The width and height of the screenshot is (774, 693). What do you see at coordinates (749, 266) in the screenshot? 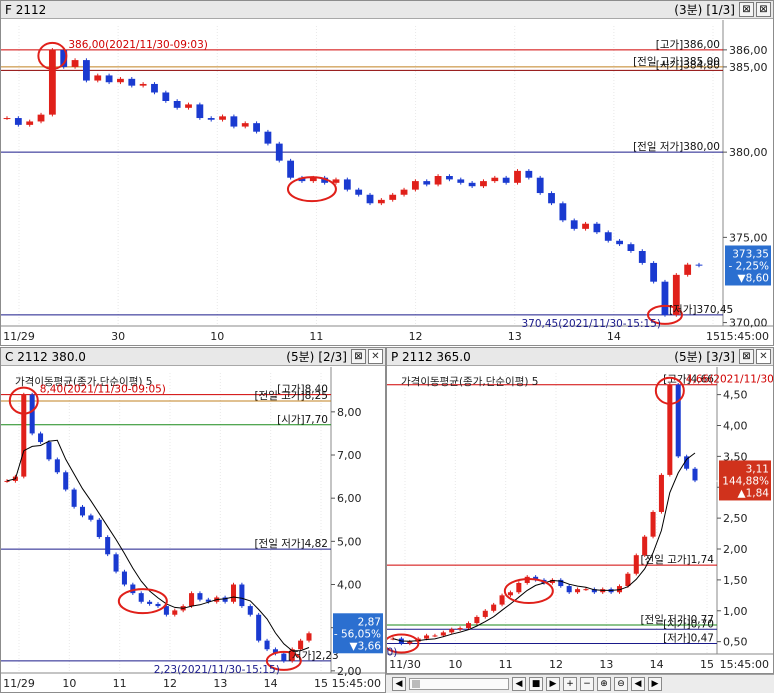
I see `price-badge-text: - 2,25%` at bounding box center [749, 266].